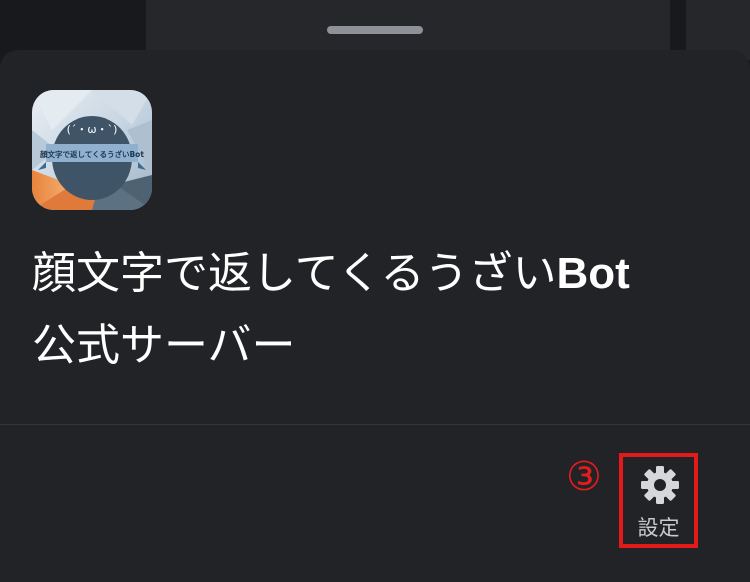 The width and height of the screenshot is (750, 582). I want to click on divider, so click(375, 424).